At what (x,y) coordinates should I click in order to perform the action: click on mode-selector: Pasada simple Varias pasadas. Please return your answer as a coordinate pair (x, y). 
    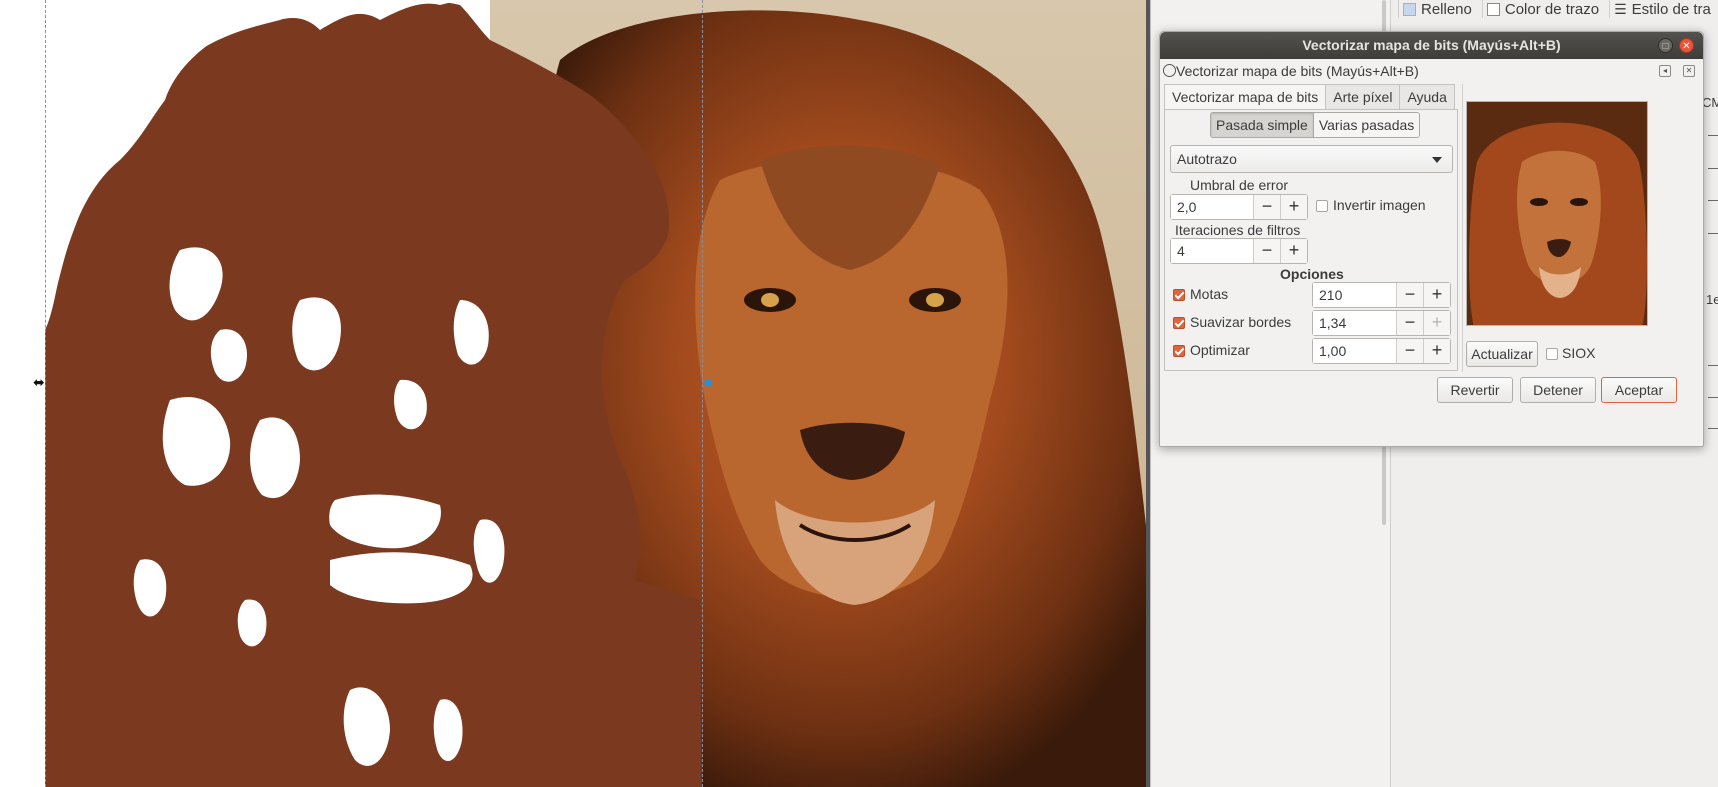
    Looking at the image, I should click on (1315, 125).